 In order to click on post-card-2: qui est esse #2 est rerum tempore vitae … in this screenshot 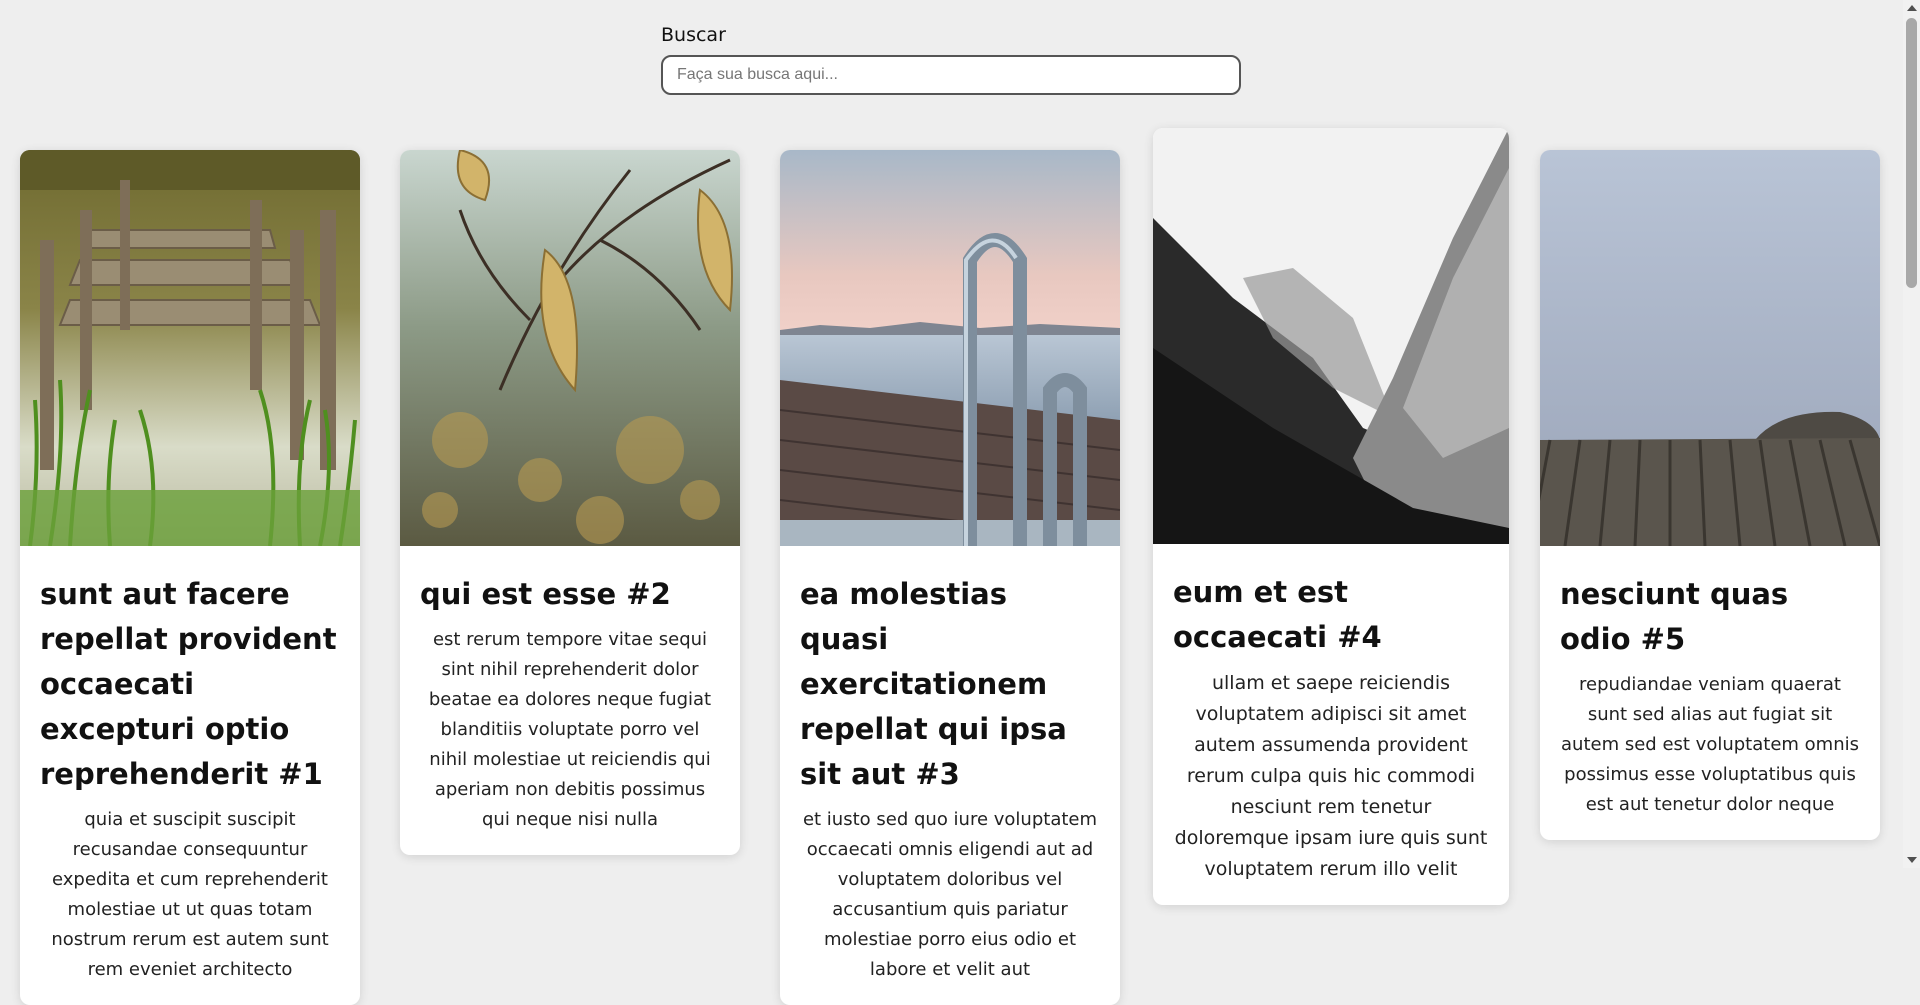, I will do `click(570, 502)`.